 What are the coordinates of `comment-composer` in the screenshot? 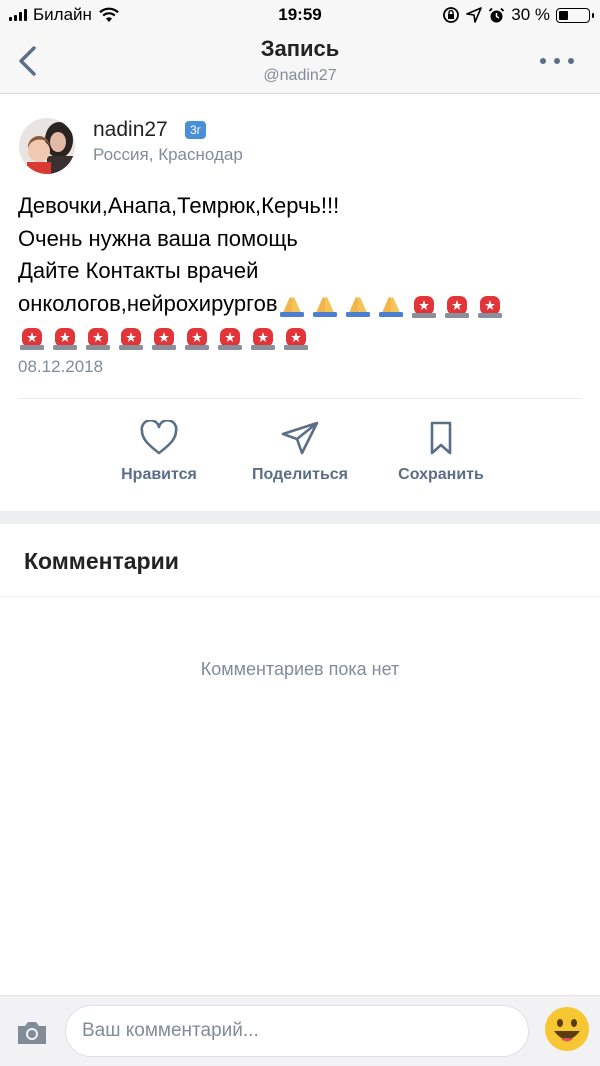 It's located at (300, 1030).